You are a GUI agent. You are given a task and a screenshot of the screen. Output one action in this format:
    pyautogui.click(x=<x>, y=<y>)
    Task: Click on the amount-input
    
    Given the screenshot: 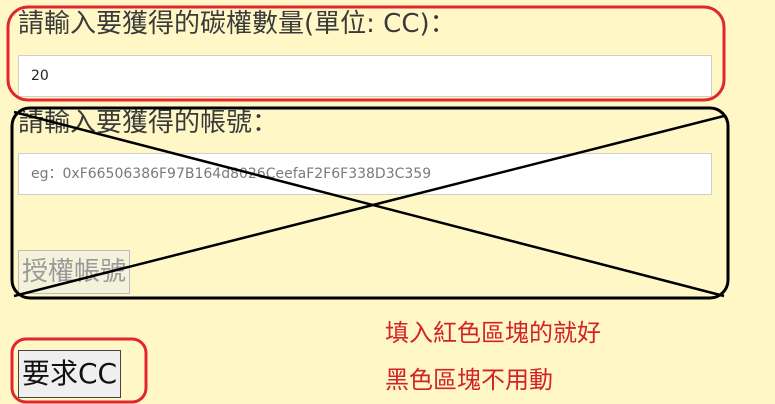 What is the action you would take?
    pyautogui.click(x=365, y=76)
    